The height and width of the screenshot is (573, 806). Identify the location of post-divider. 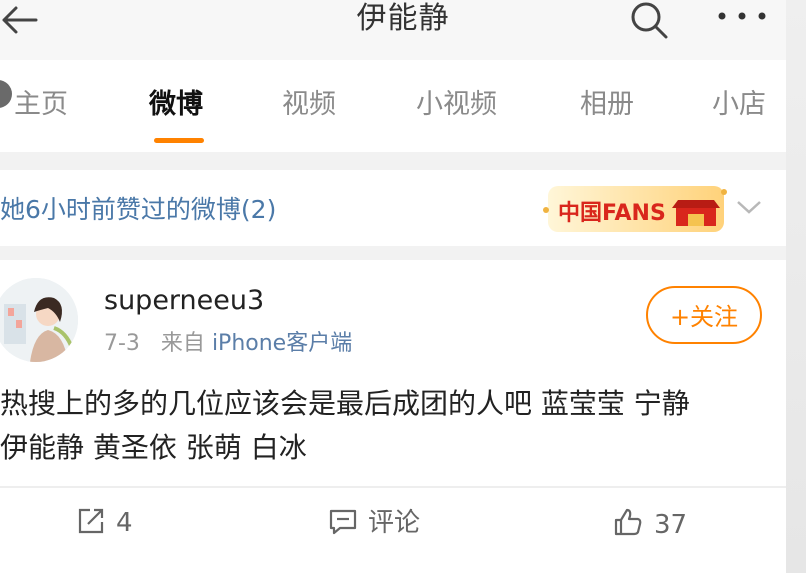
(393, 487).